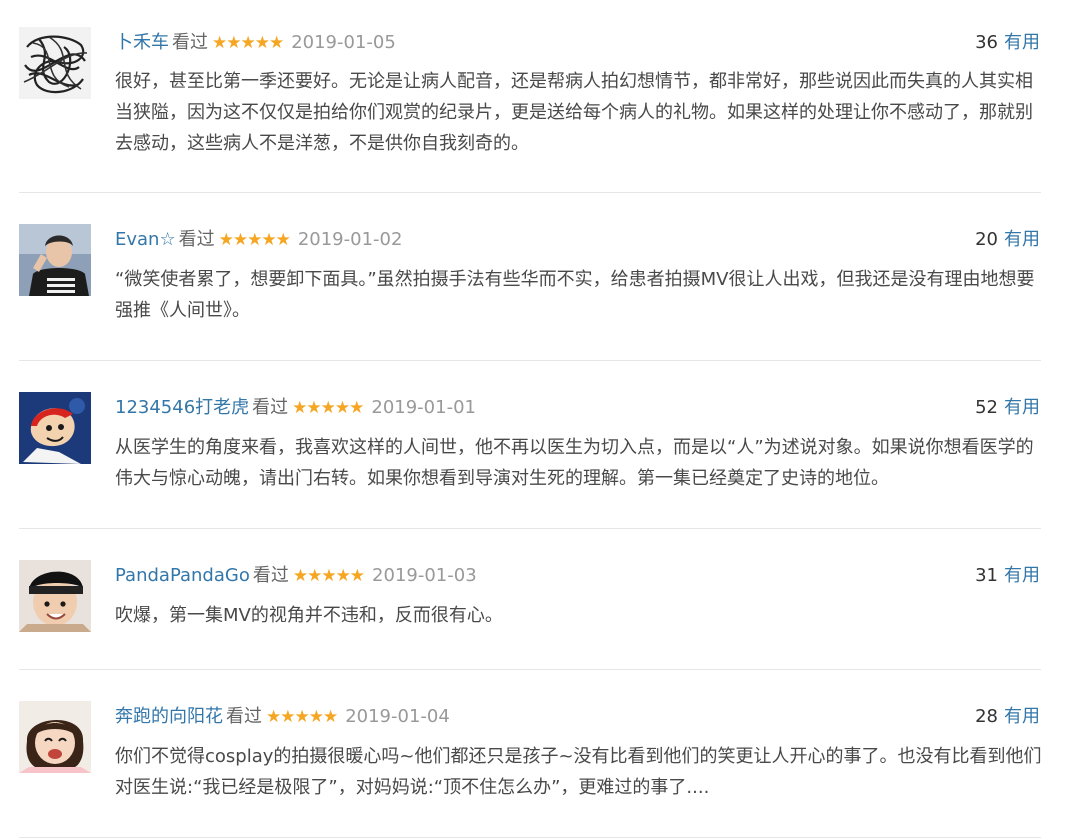 This screenshot has width=1080, height=839. I want to click on scribble-avatar-icon, so click(55, 63).